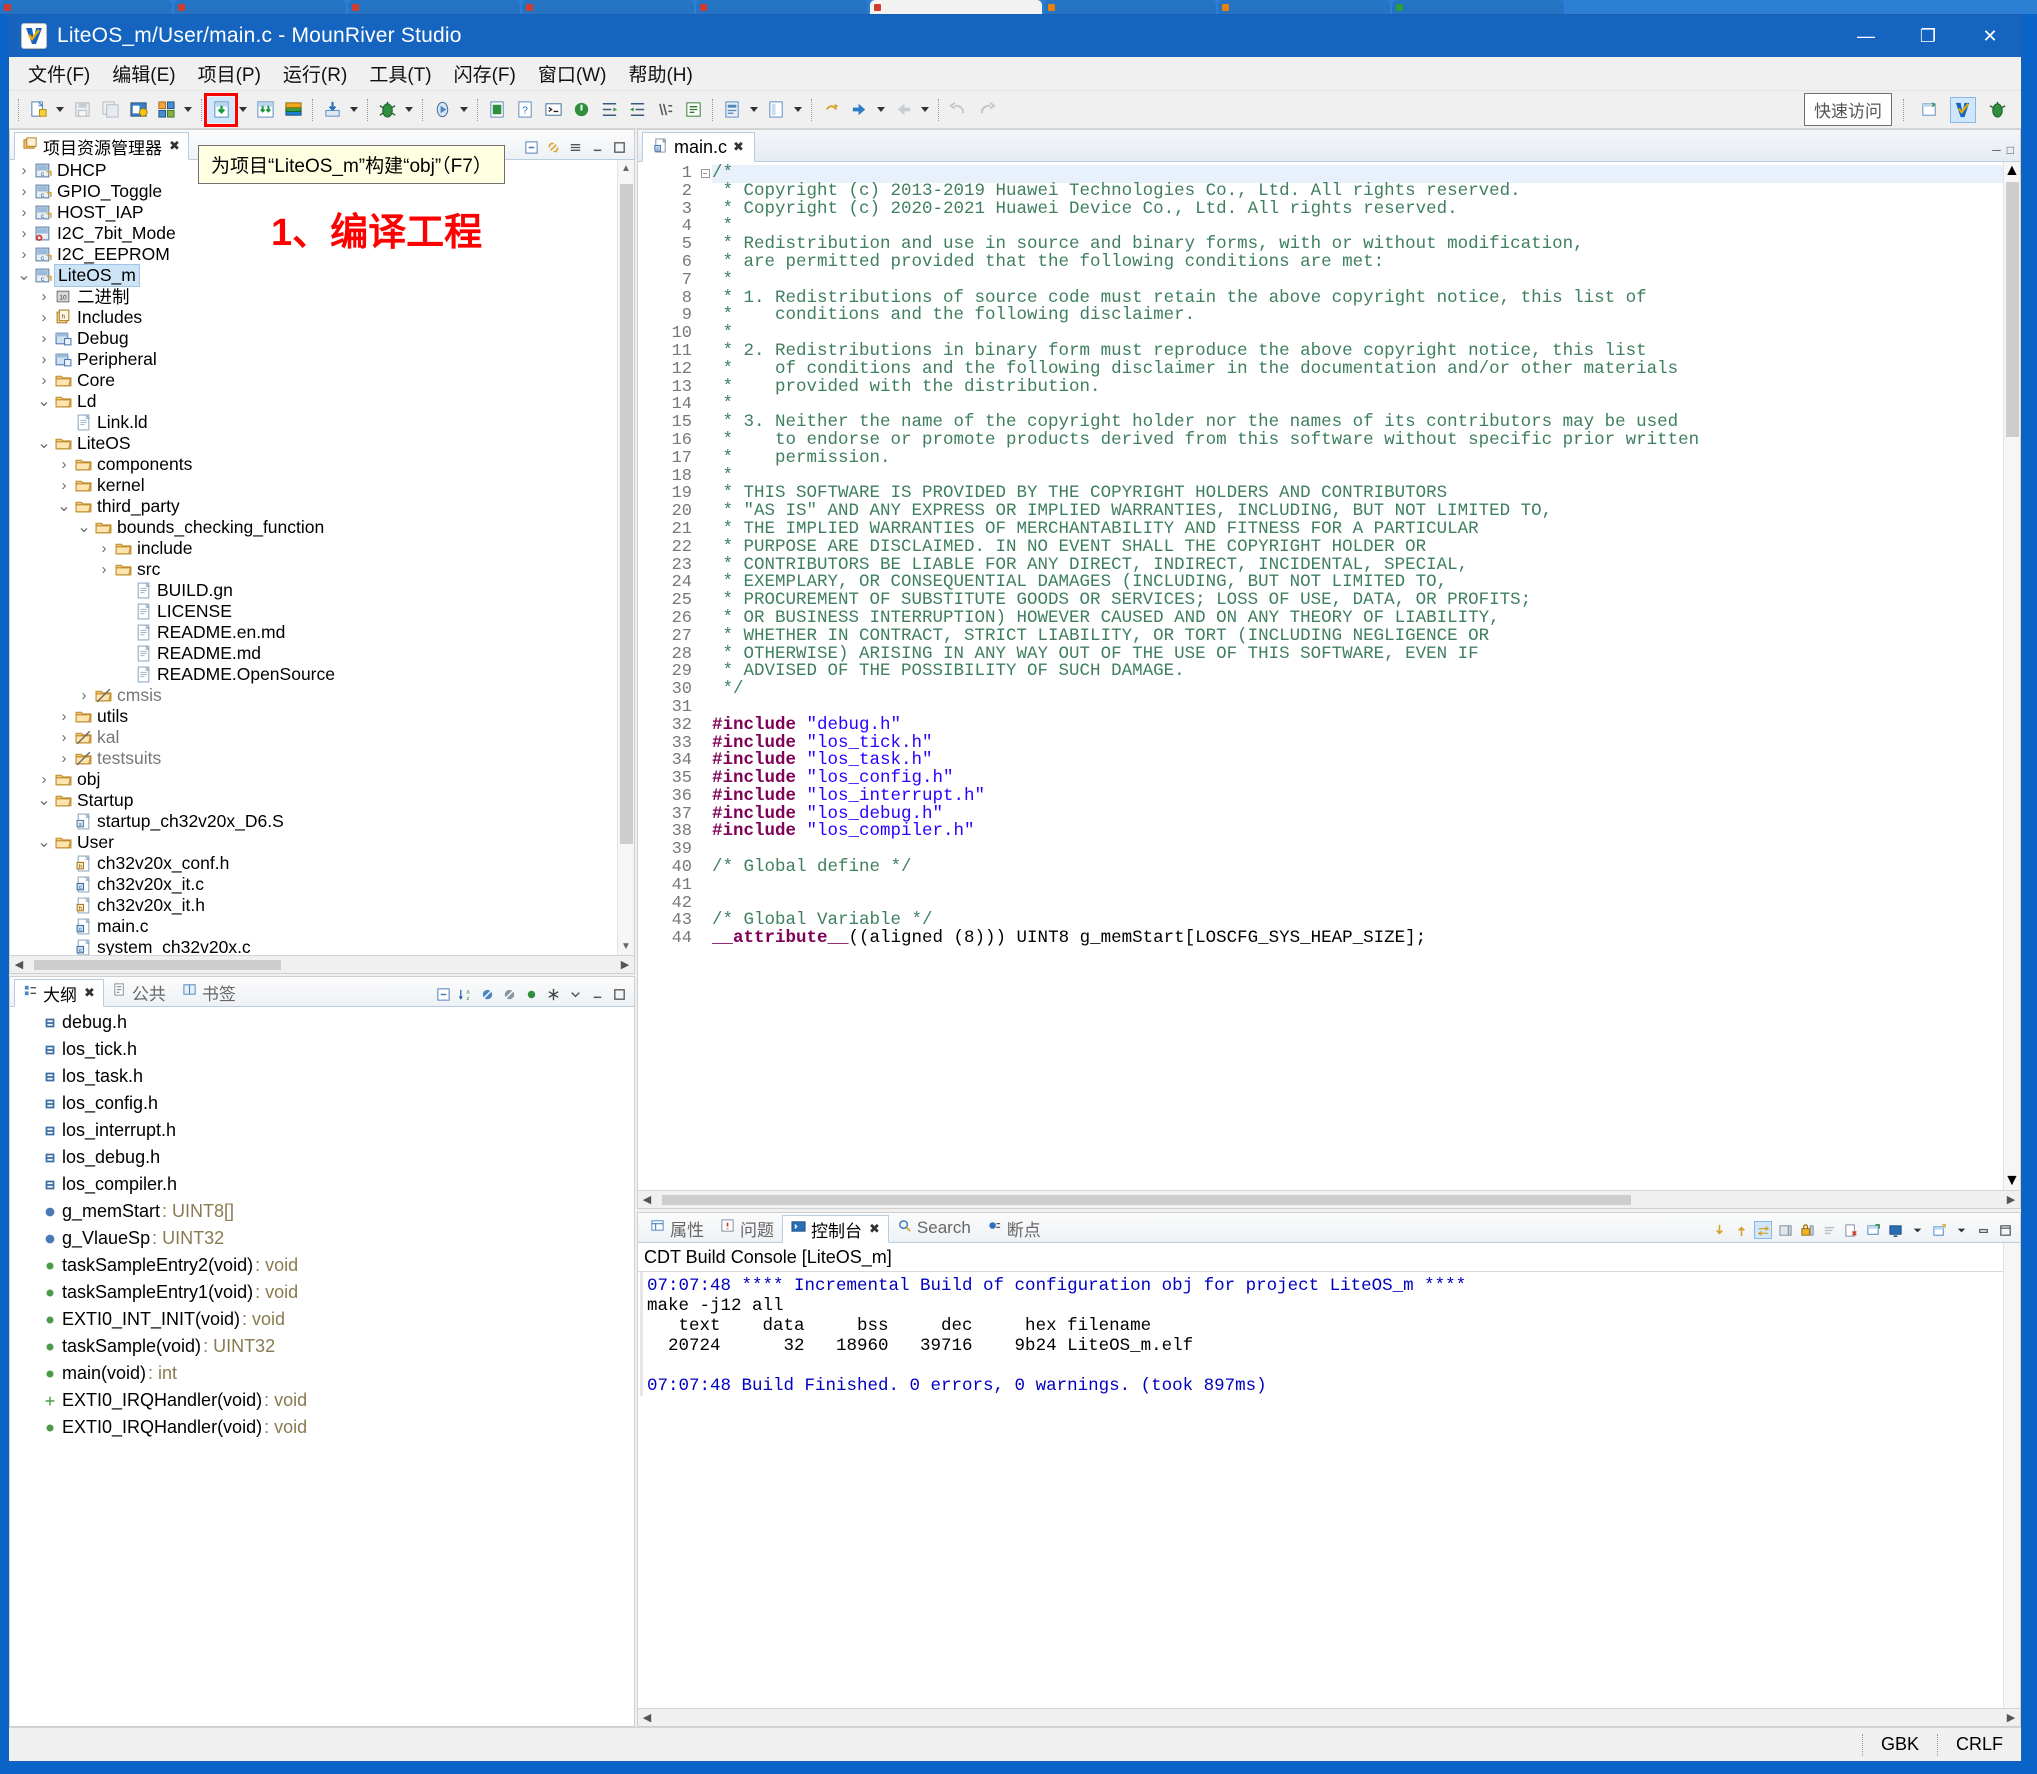 Image resolution: width=2037 pixels, height=1774 pixels. What do you see at coordinates (1807, 1230) in the screenshot?
I see `lock-console-icon` at bounding box center [1807, 1230].